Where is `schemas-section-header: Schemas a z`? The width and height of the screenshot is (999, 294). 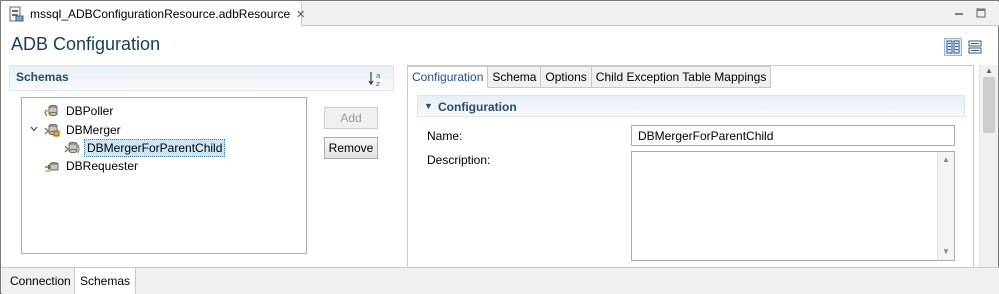 schemas-section-header: Schemas a z is located at coordinates (201, 78).